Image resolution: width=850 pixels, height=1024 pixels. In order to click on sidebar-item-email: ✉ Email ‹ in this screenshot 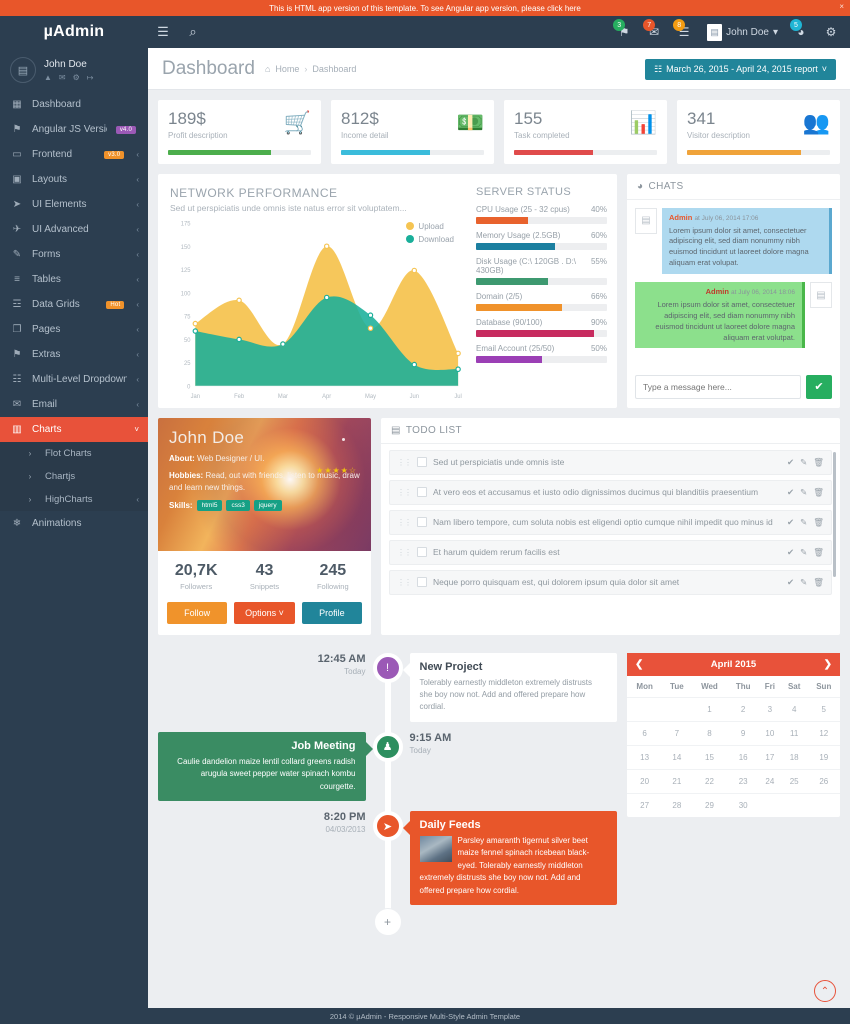, I will do `click(74, 404)`.